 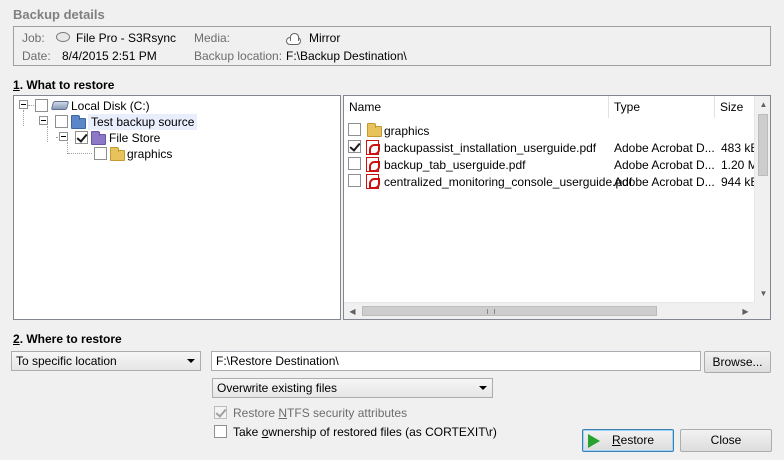 What do you see at coordinates (745, 311) in the screenshot?
I see `scroll-right-icon: ▶` at bounding box center [745, 311].